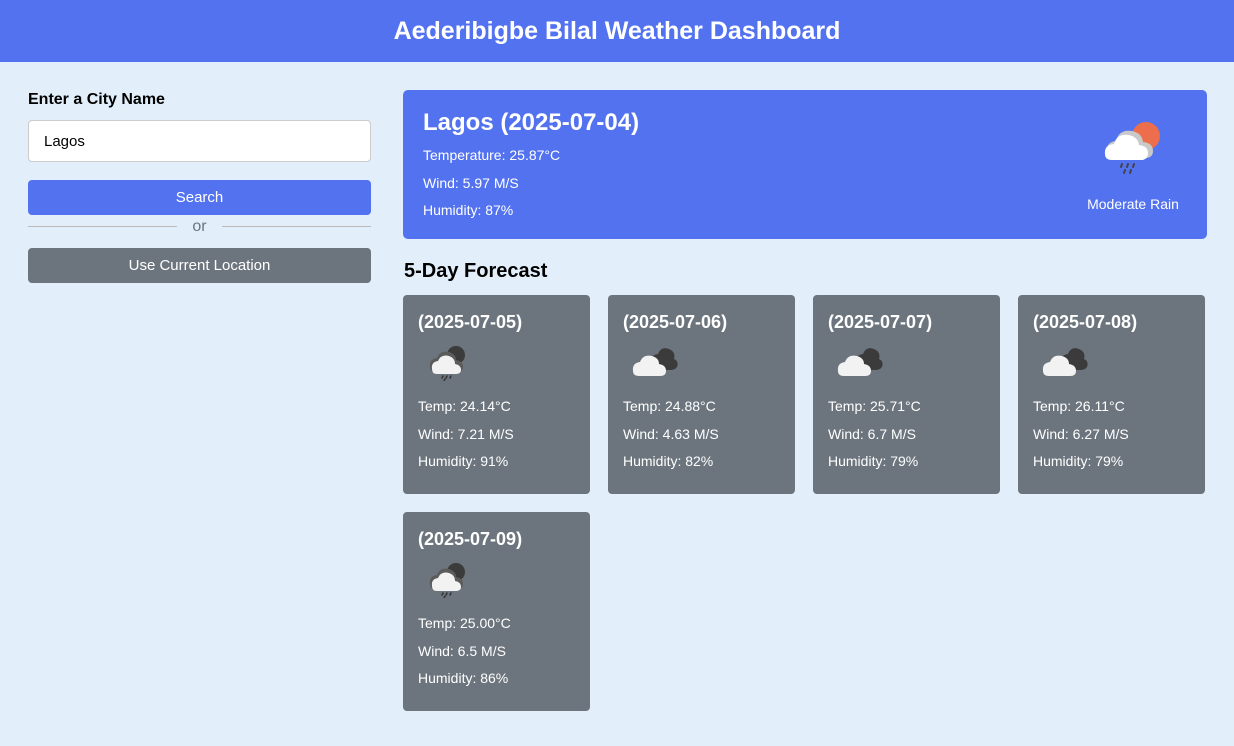 This screenshot has height=746, width=1234. What do you see at coordinates (463, 461) in the screenshot?
I see `forecast-humidity: Humidity: 91%` at bounding box center [463, 461].